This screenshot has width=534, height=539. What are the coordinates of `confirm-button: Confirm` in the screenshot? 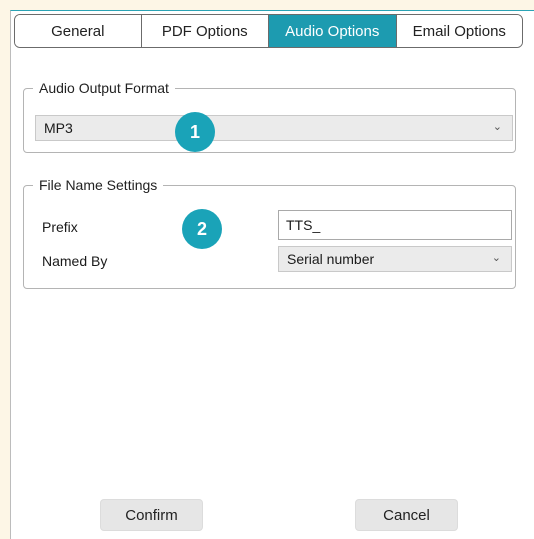 It's located at (151, 515).